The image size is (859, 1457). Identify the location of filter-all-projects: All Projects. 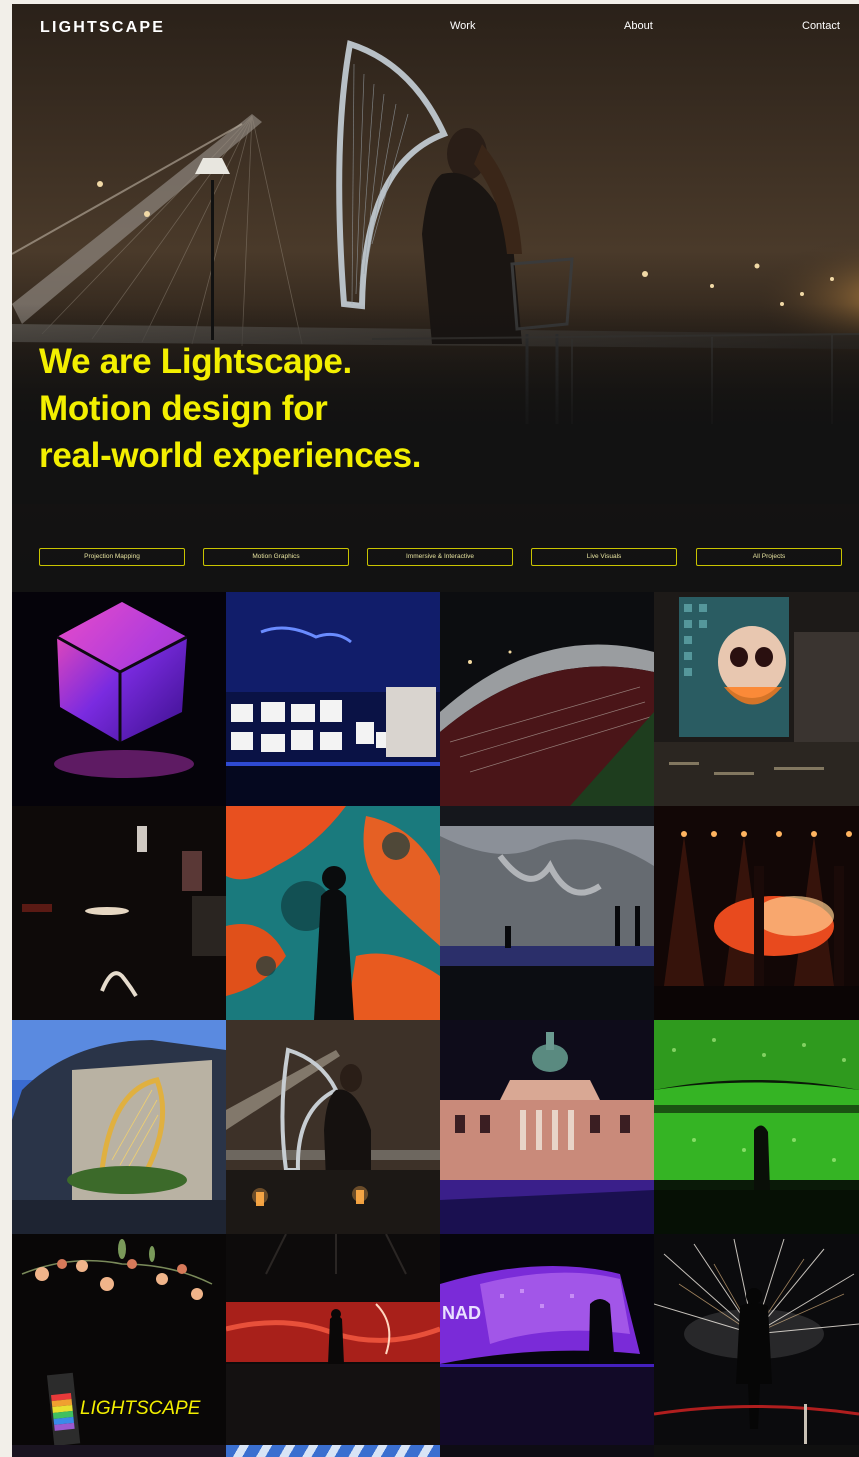
(769, 557).